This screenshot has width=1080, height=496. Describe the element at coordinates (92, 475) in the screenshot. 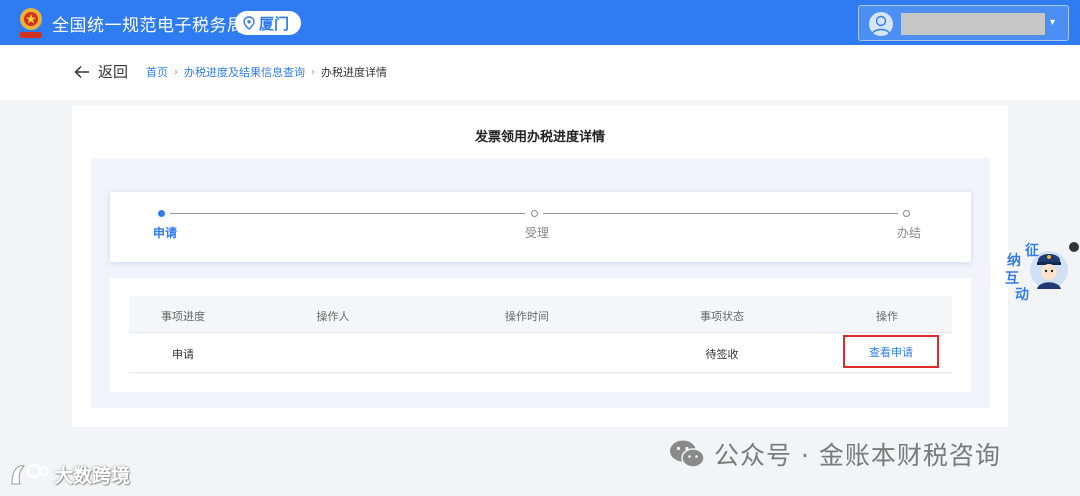

I see `watermark-left-text: 大数跨境` at that location.